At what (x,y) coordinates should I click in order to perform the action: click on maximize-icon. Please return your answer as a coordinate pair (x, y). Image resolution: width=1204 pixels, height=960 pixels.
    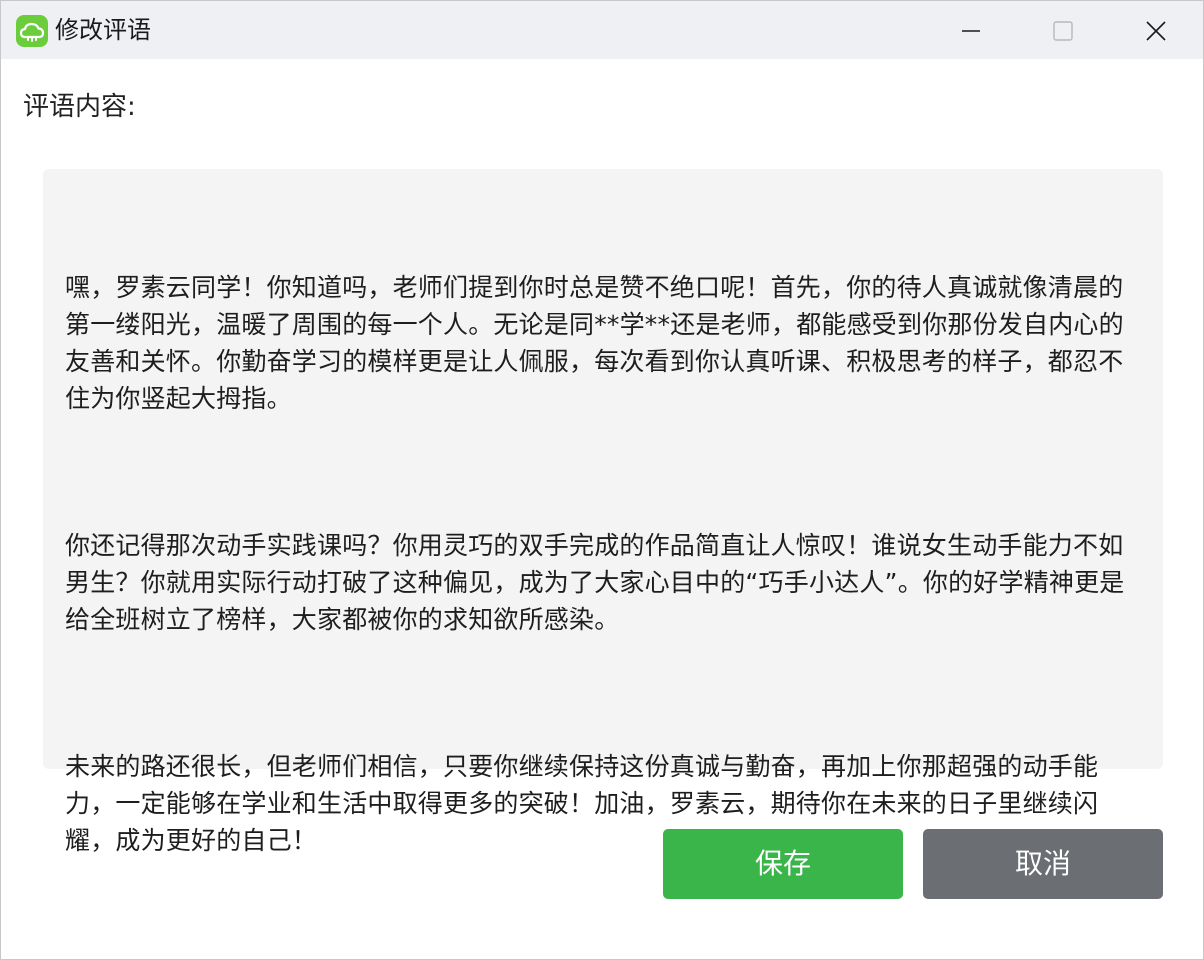
    Looking at the image, I should click on (1063, 31).